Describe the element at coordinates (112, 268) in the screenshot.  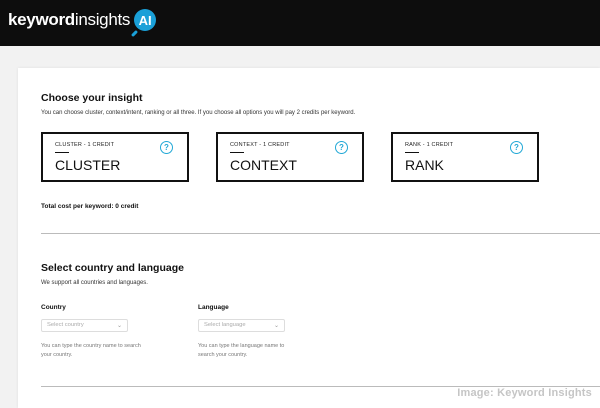
I see `section-title-locale: Select country and language` at that location.